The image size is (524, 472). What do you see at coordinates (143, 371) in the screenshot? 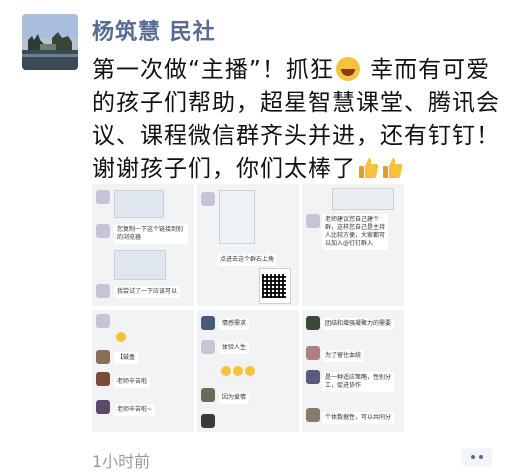
I see `image-thumbnail-4: 【鼓盒 老师辛苦啦 老师辛苦啦~` at bounding box center [143, 371].